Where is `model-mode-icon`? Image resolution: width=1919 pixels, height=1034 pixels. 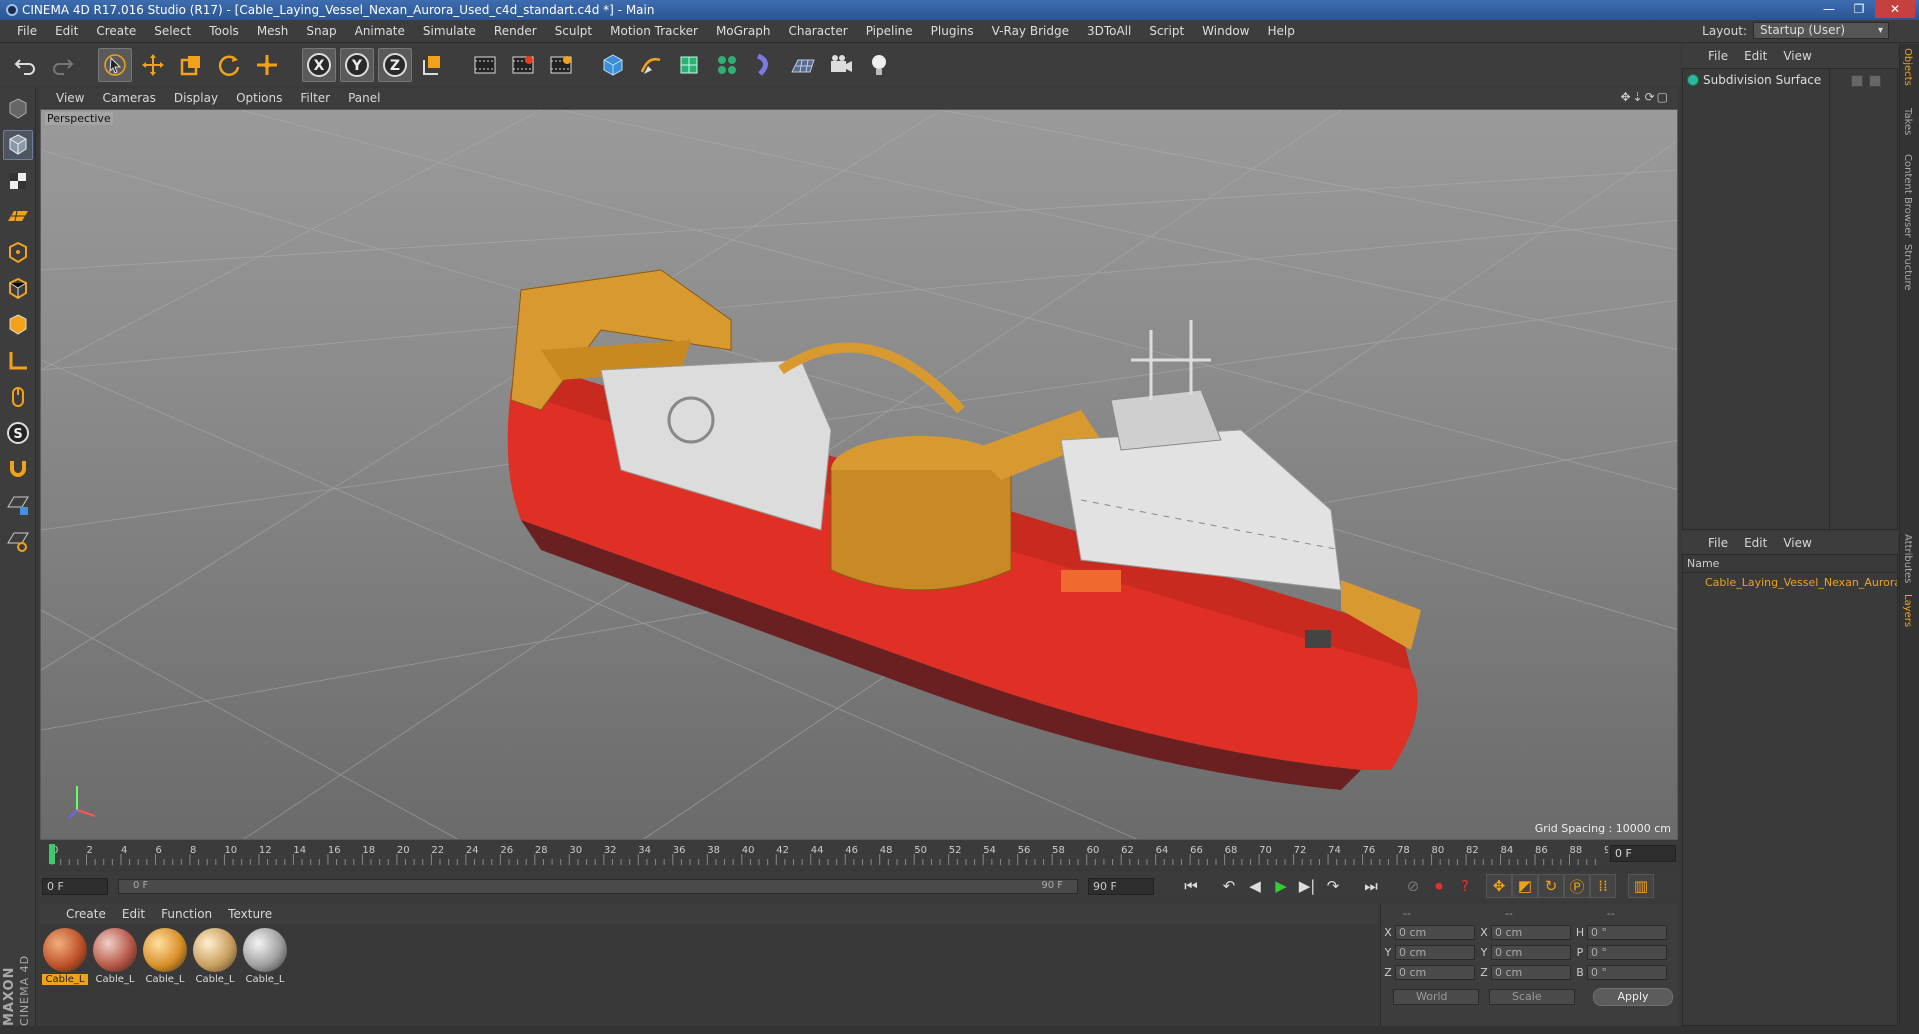 model-mode-icon is located at coordinates (17, 145).